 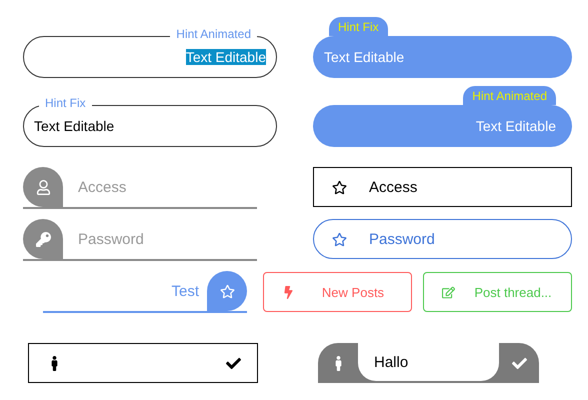 What do you see at coordinates (393, 187) in the screenshot?
I see `field-value: Access` at bounding box center [393, 187].